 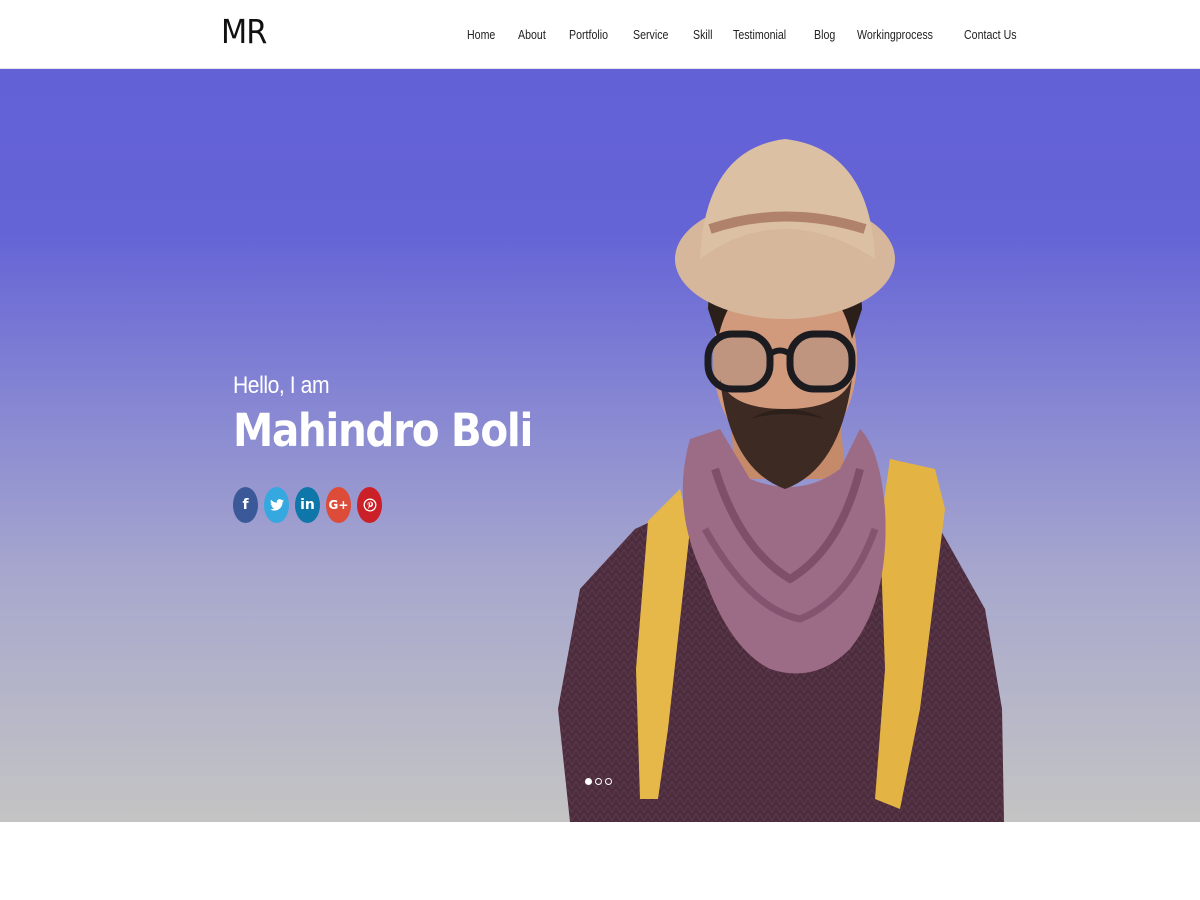 I want to click on pinterest-glyph, so click(x=369, y=505).